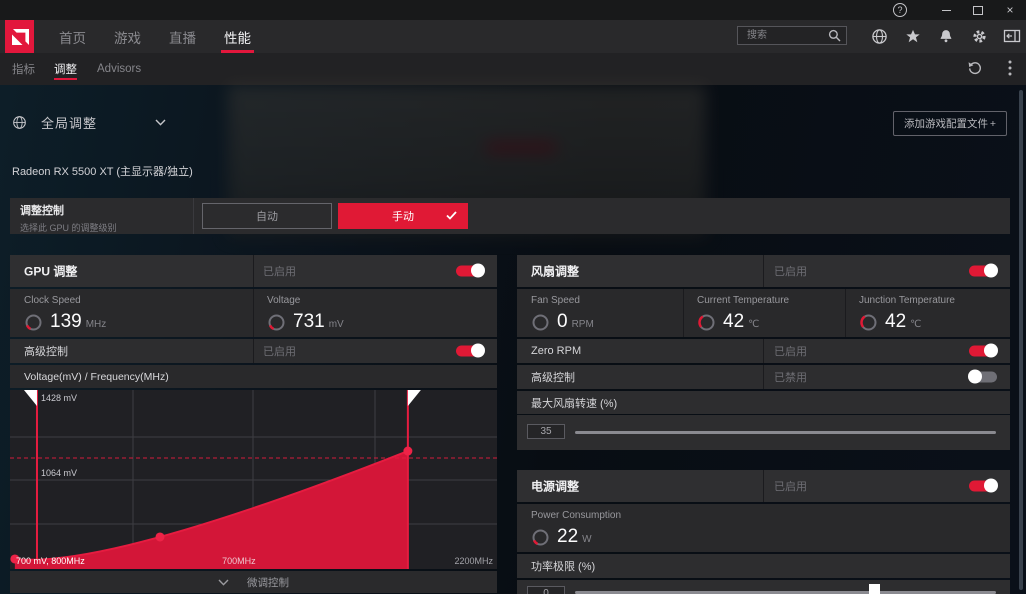 The width and height of the screenshot is (1026, 594). I want to click on minimize-button, so click(946, 10).